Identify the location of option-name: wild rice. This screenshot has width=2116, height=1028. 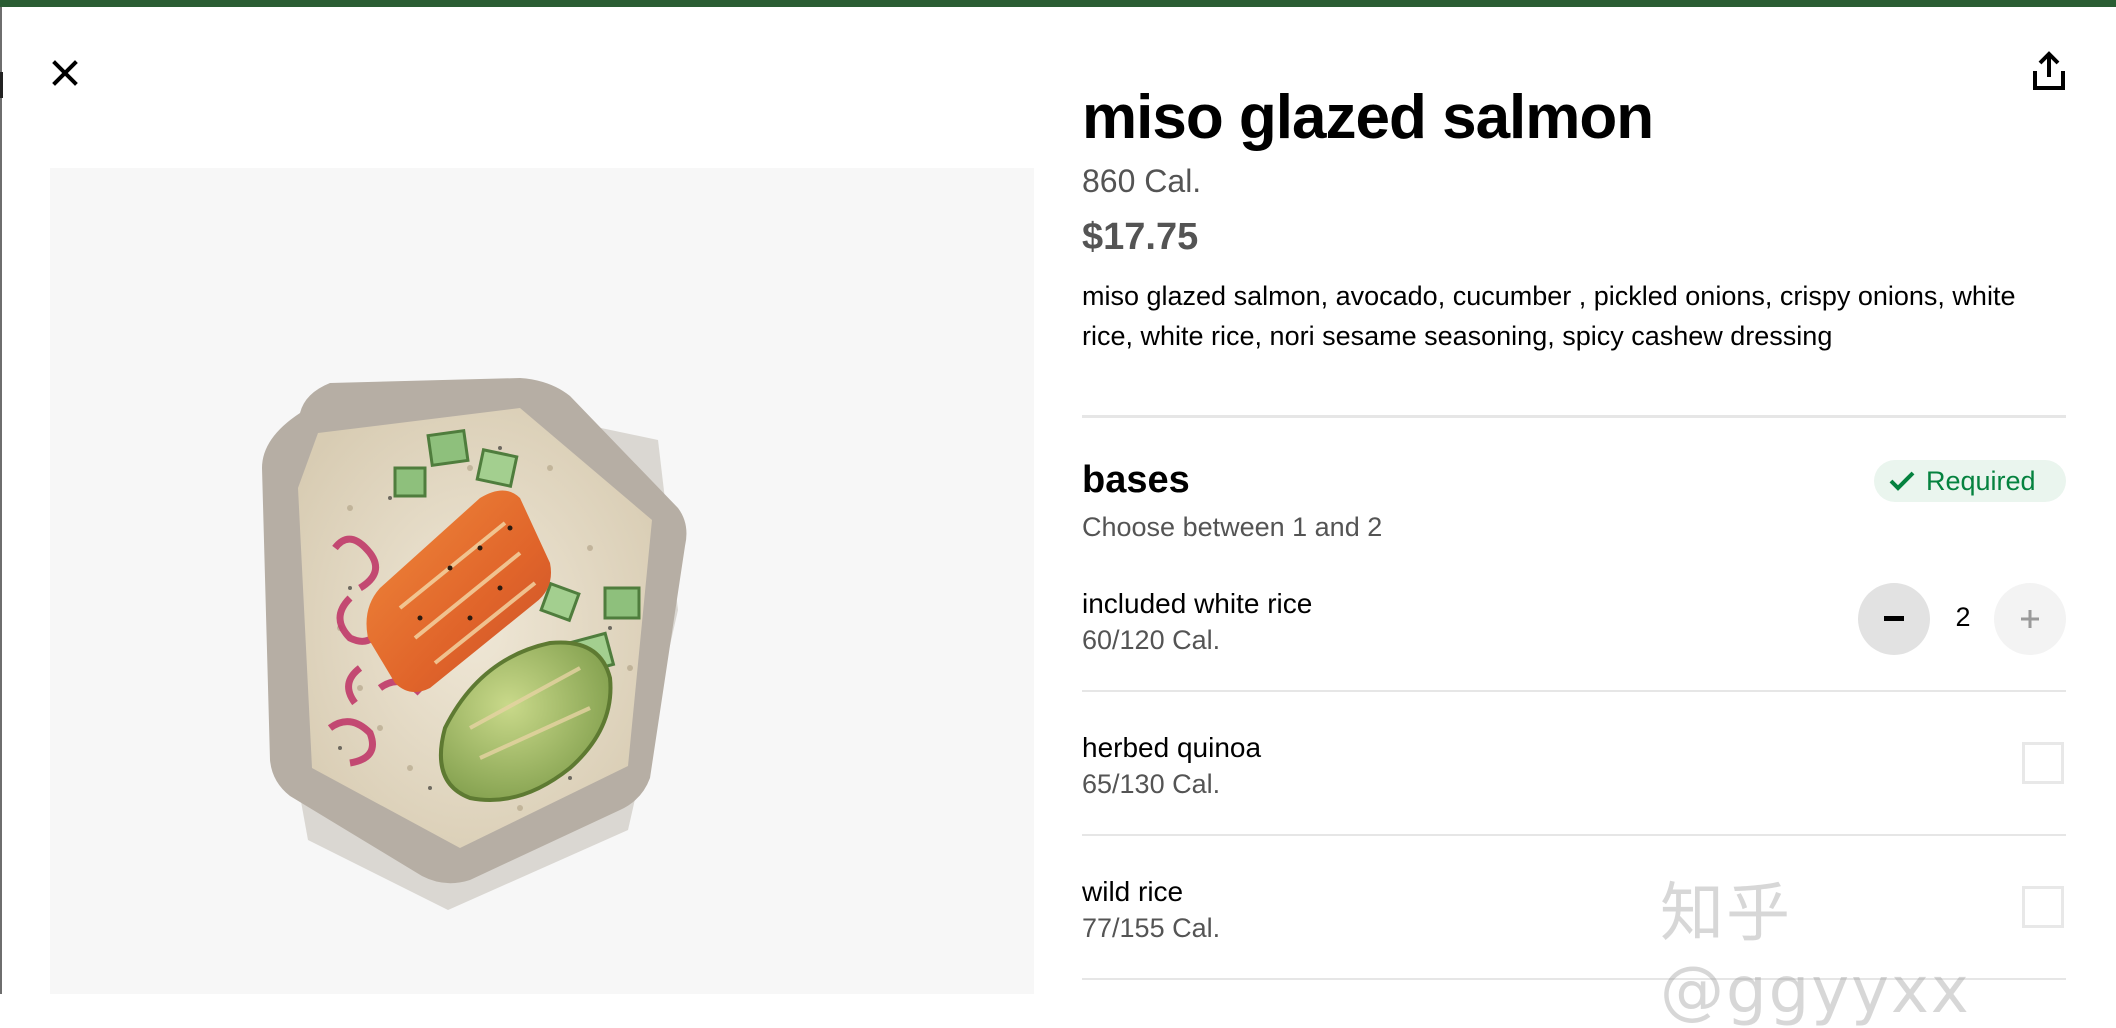
(1133, 891).